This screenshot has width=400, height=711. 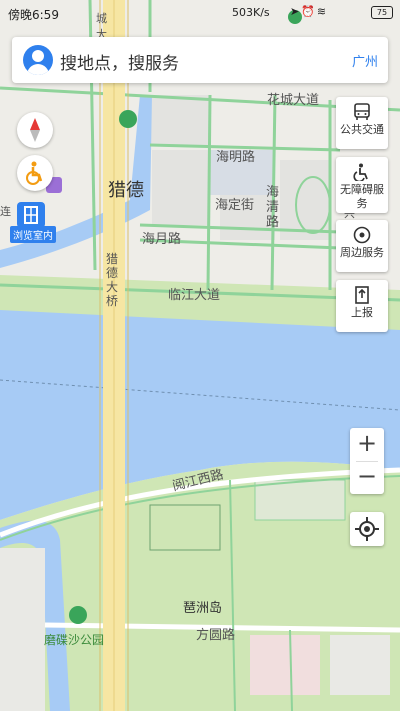 I want to click on public-transport-label: 公共交通, so click(x=362, y=129).